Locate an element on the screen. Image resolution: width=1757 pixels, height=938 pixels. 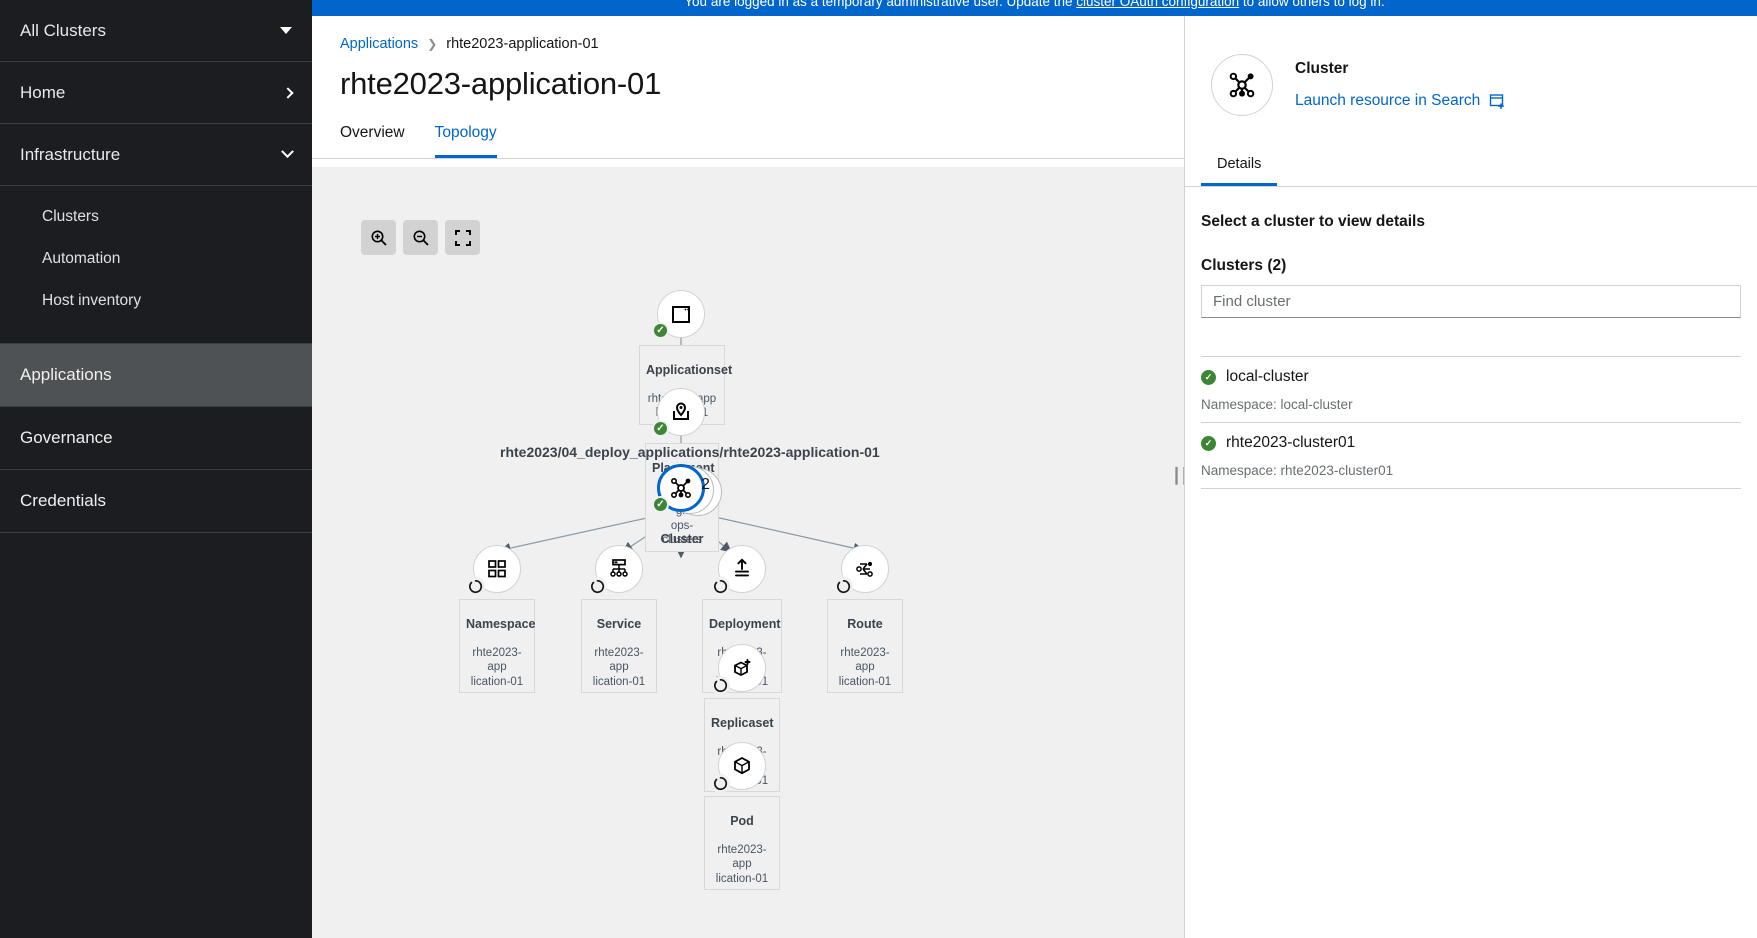
node-kind: Deployment is located at coordinates (745, 623).